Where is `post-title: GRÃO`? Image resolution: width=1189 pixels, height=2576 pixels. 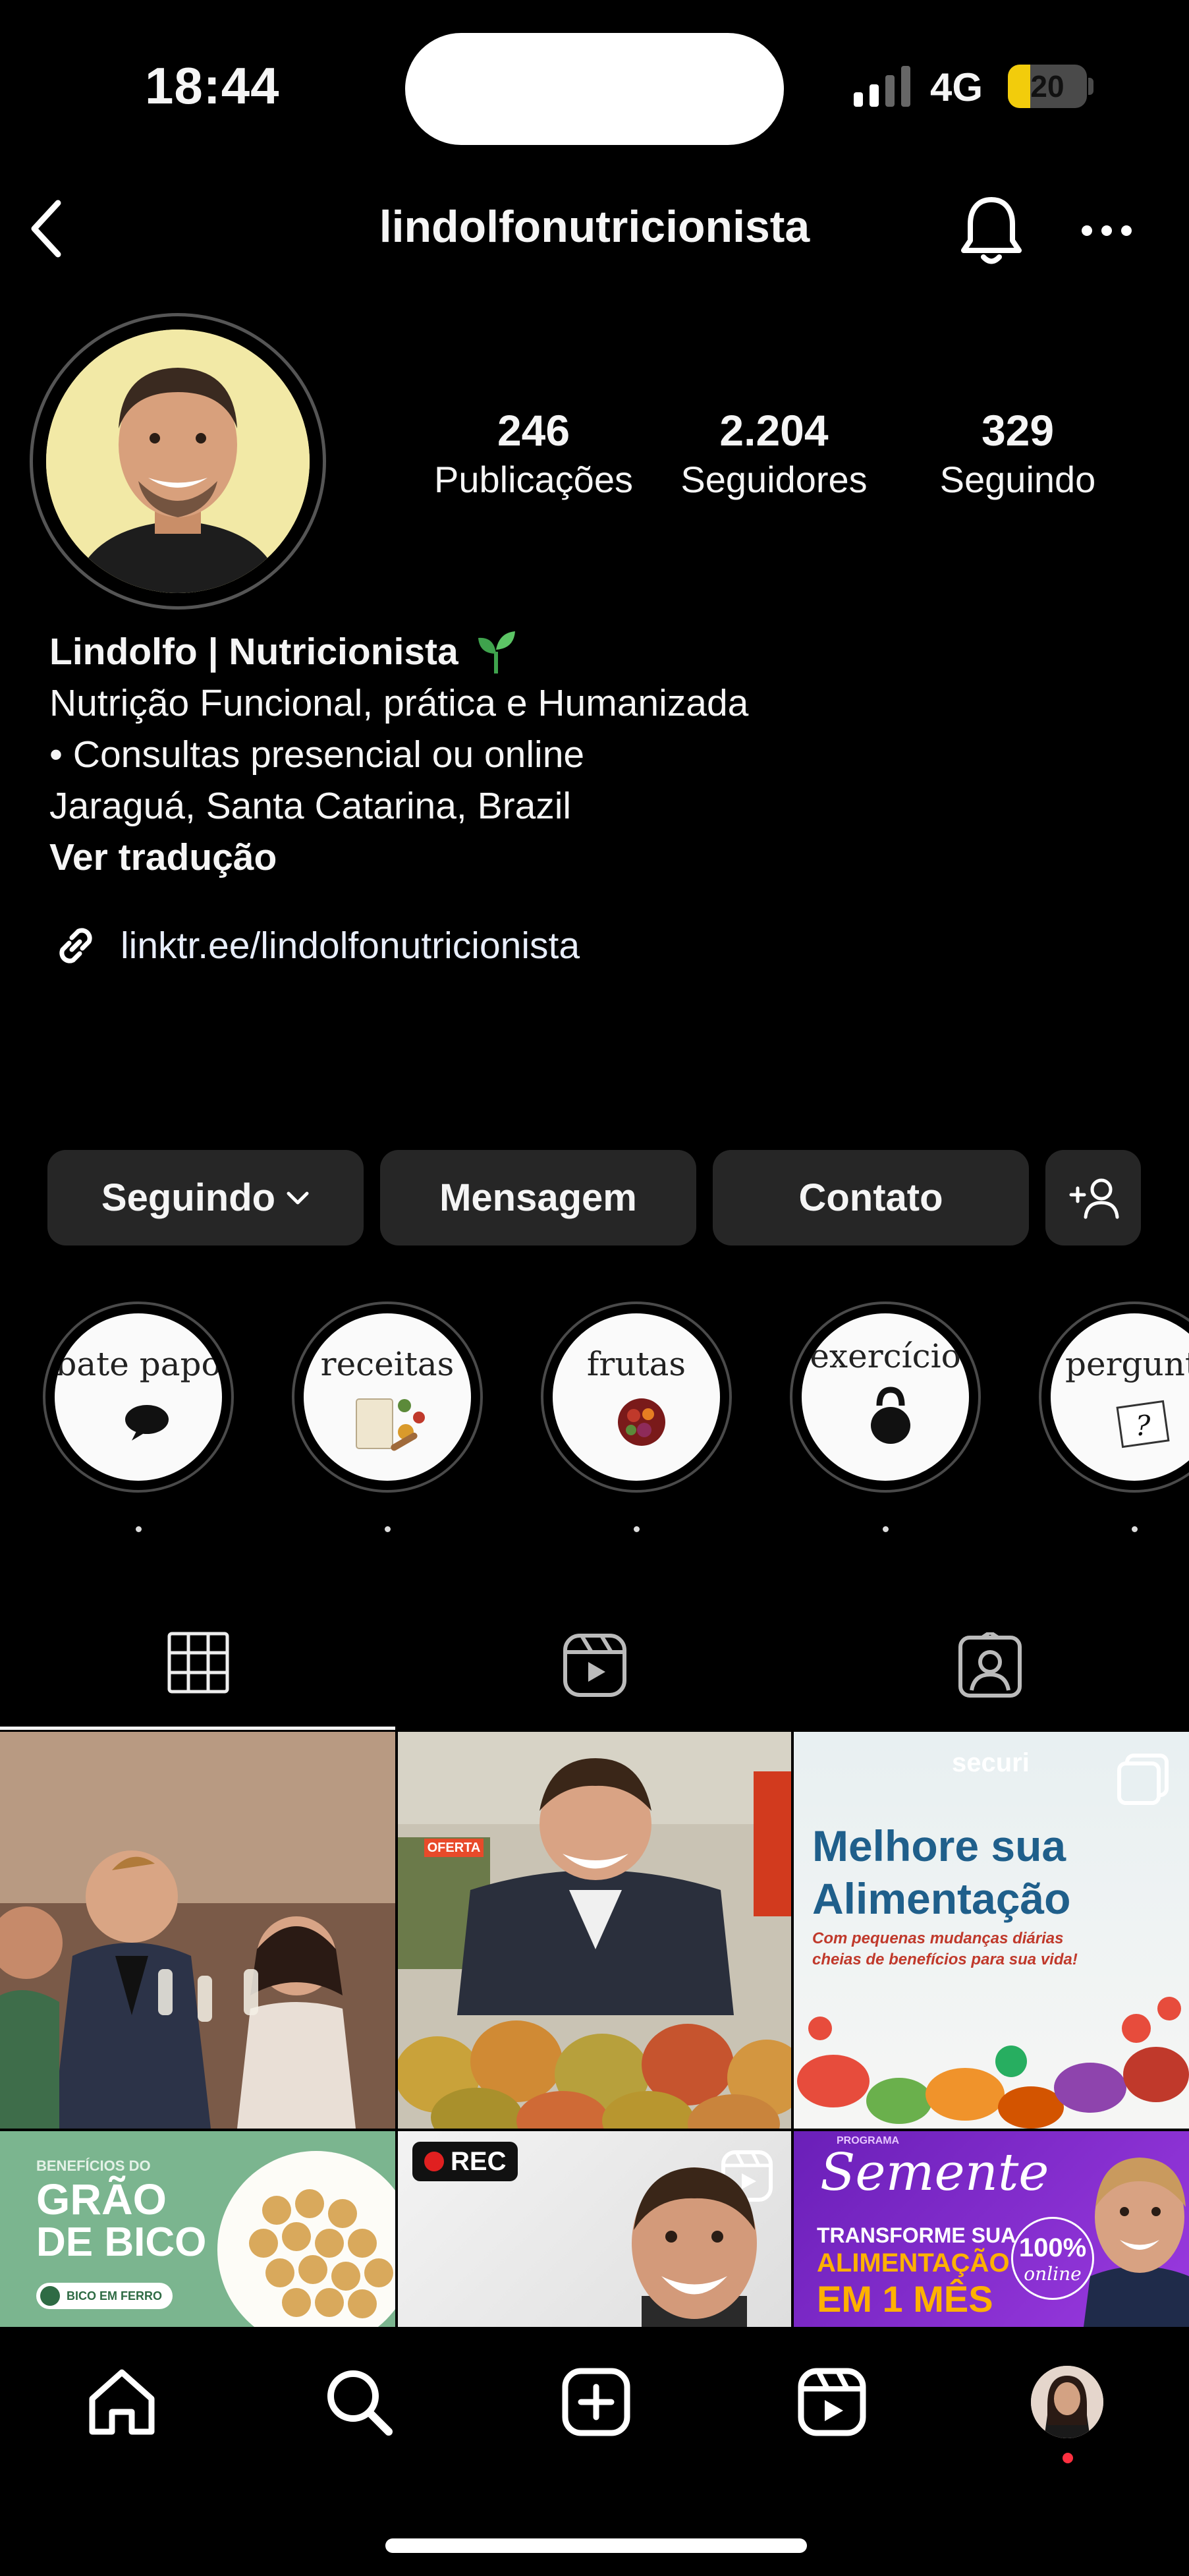
post-title: GRÃO is located at coordinates (101, 2199).